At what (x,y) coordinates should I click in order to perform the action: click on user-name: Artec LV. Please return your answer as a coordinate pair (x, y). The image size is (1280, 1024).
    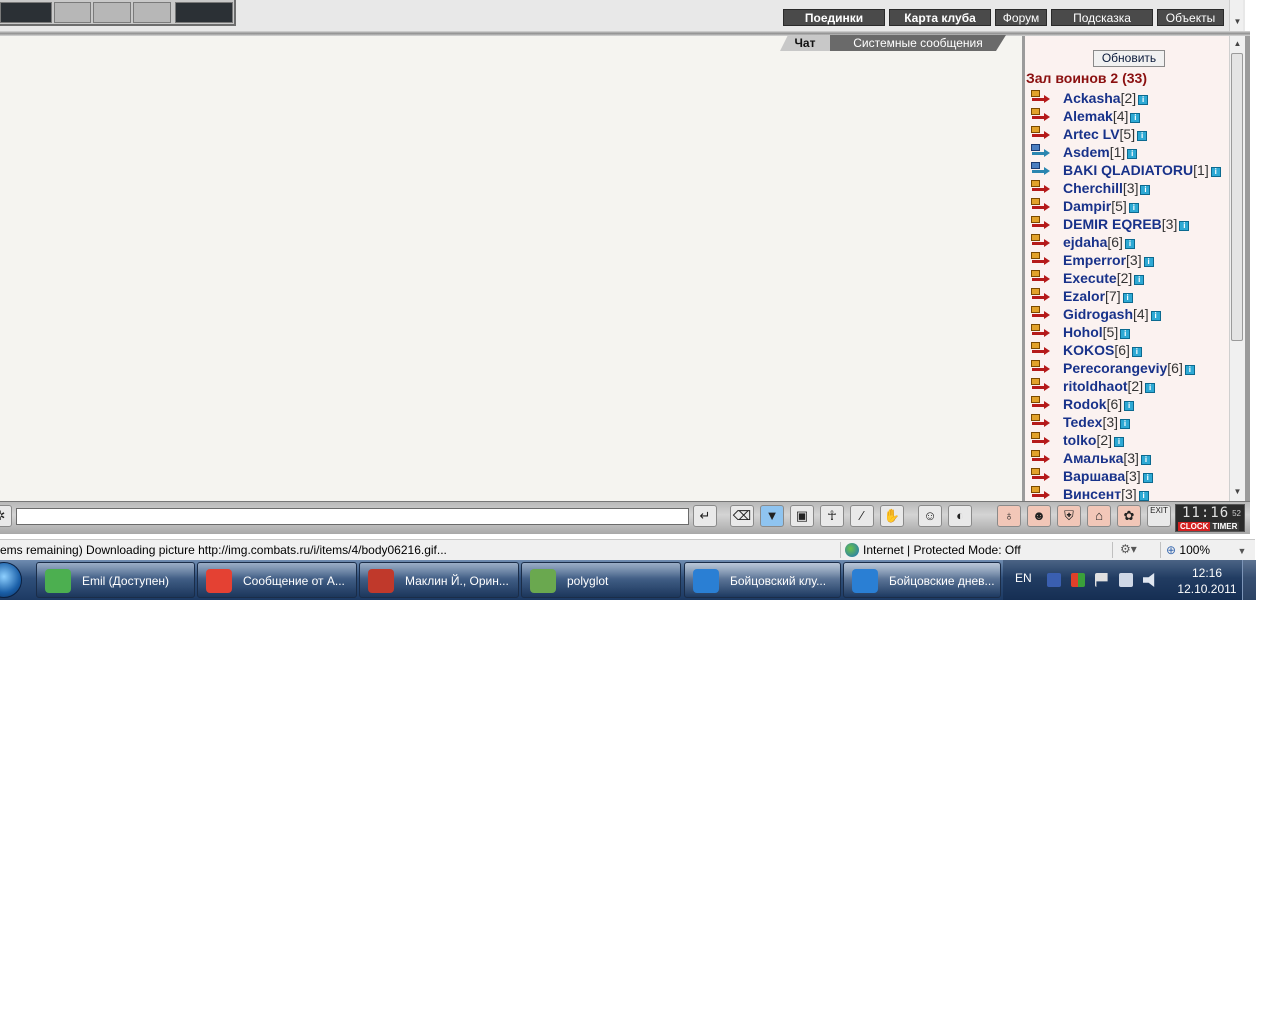
    Looking at the image, I should click on (1091, 134).